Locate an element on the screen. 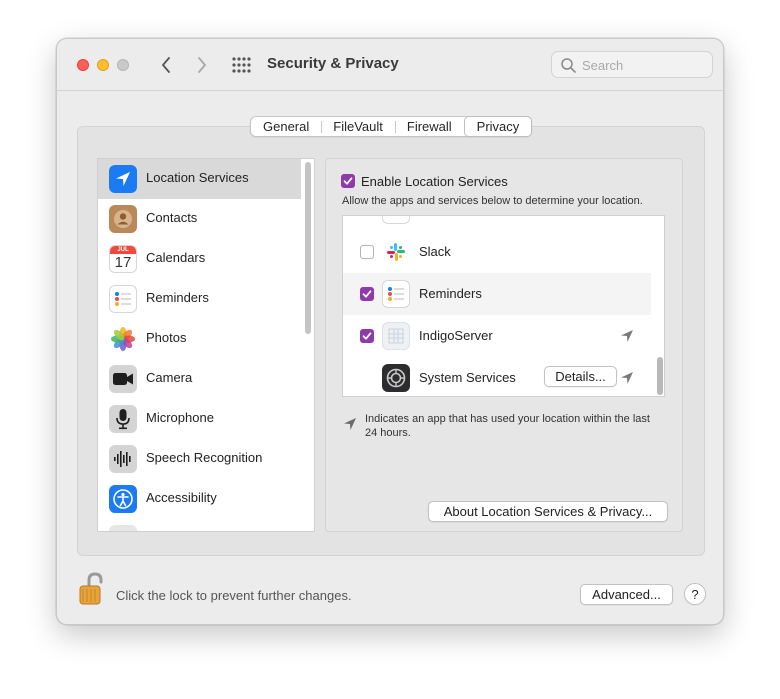  sidebar-item-calendars: JUL 17 Calendars is located at coordinates (199, 259).